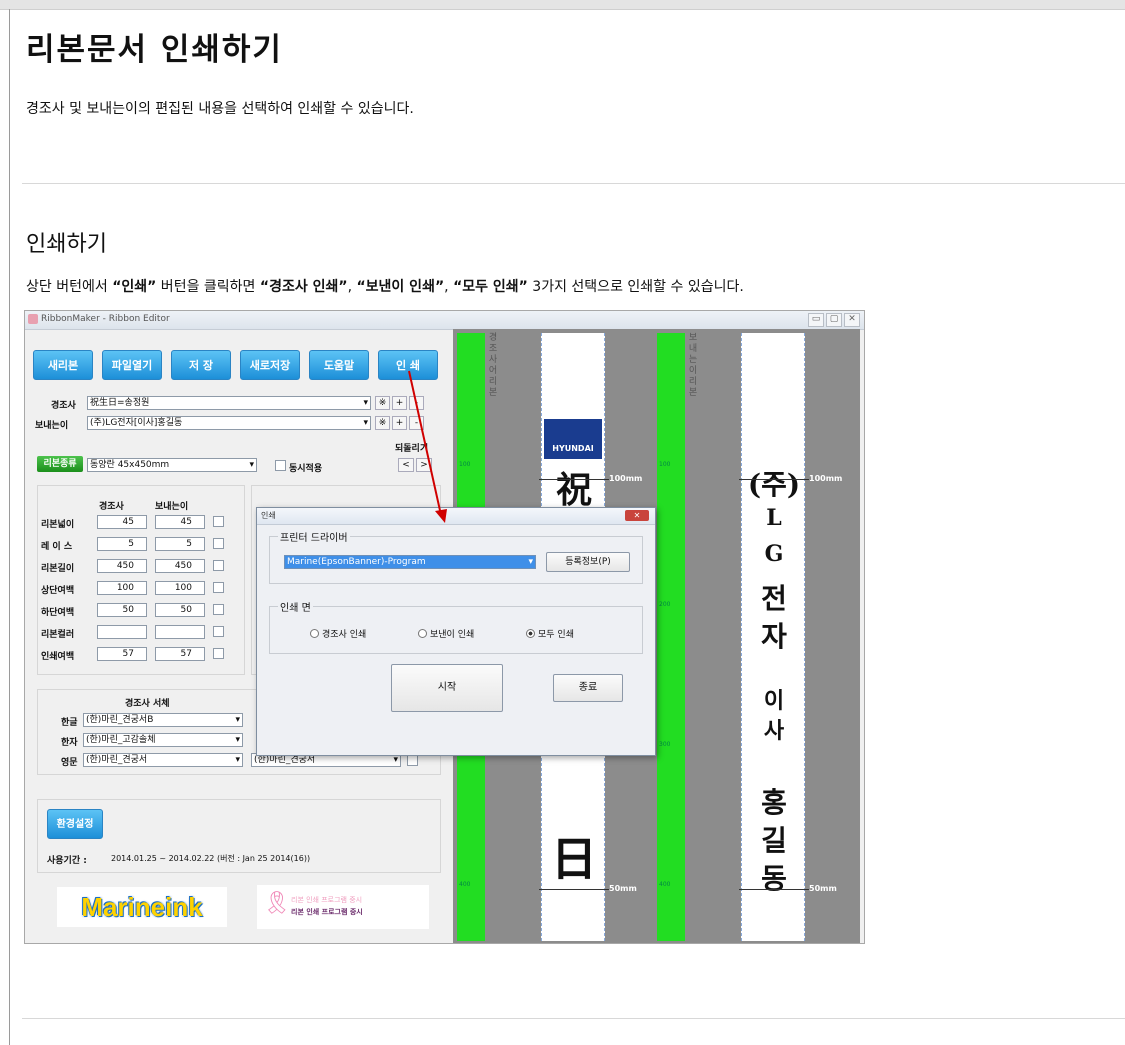 This screenshot has height=1045, width=1125. What do you see at coordinates (425, 443) in the screenshot?
I see `arrow-line` at bounding box center [425, 443].